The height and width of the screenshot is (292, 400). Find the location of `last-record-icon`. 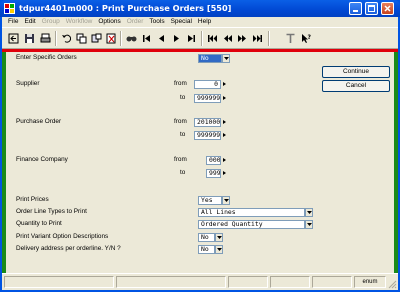

last-record-icon is located at coordinates (191, 38).